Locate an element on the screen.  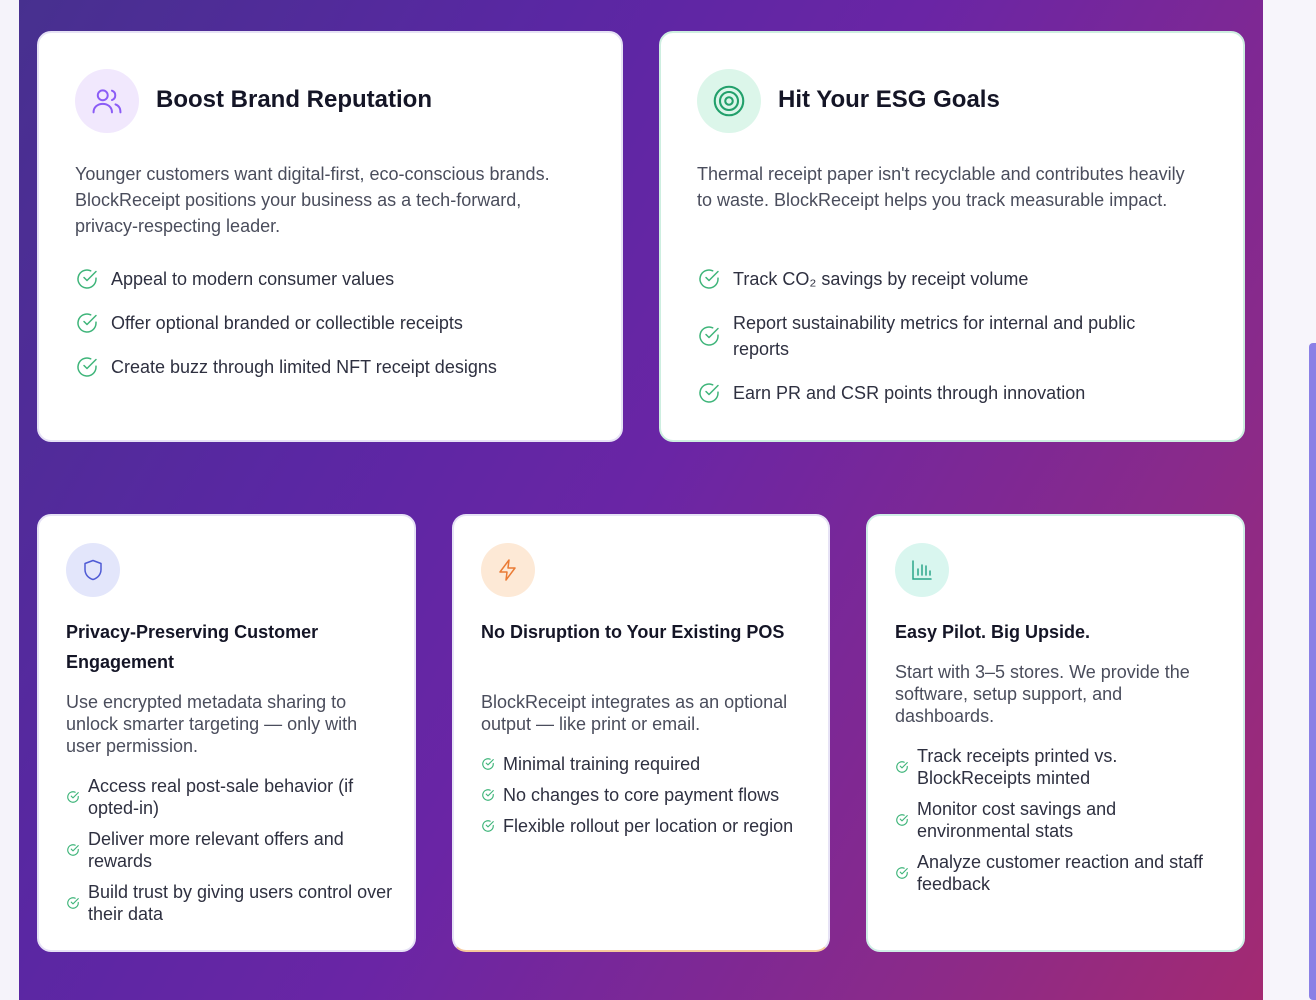
list-item: Minimal training required is located at coordinates (641, 764).